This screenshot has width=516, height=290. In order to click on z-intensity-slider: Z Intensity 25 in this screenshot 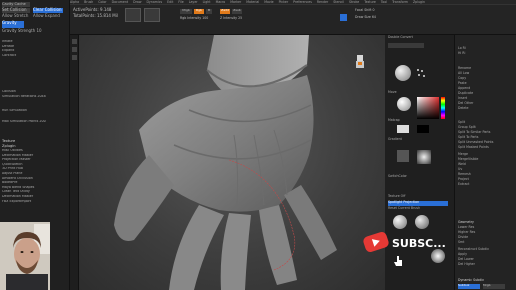, I will do `click(231, 18)`.